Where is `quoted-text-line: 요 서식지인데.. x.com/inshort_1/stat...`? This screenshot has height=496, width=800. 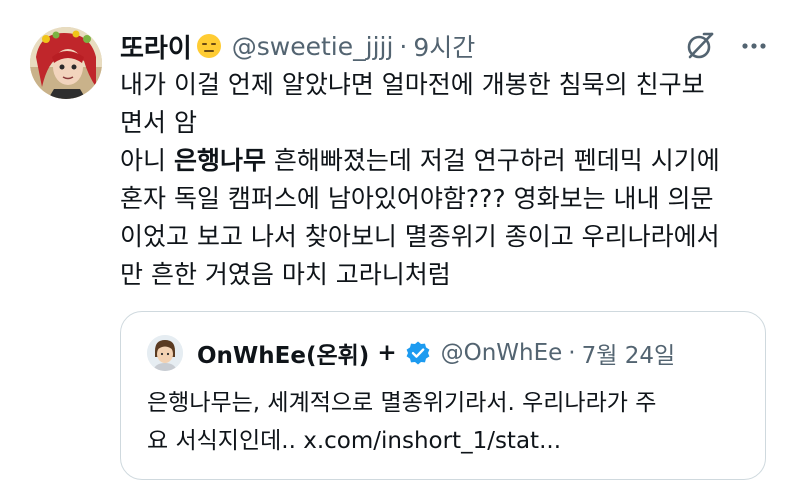 quoted-text-line: 요 서식지인데.. x.com/inshort_1/stat... is located at coordinates (354, 441).